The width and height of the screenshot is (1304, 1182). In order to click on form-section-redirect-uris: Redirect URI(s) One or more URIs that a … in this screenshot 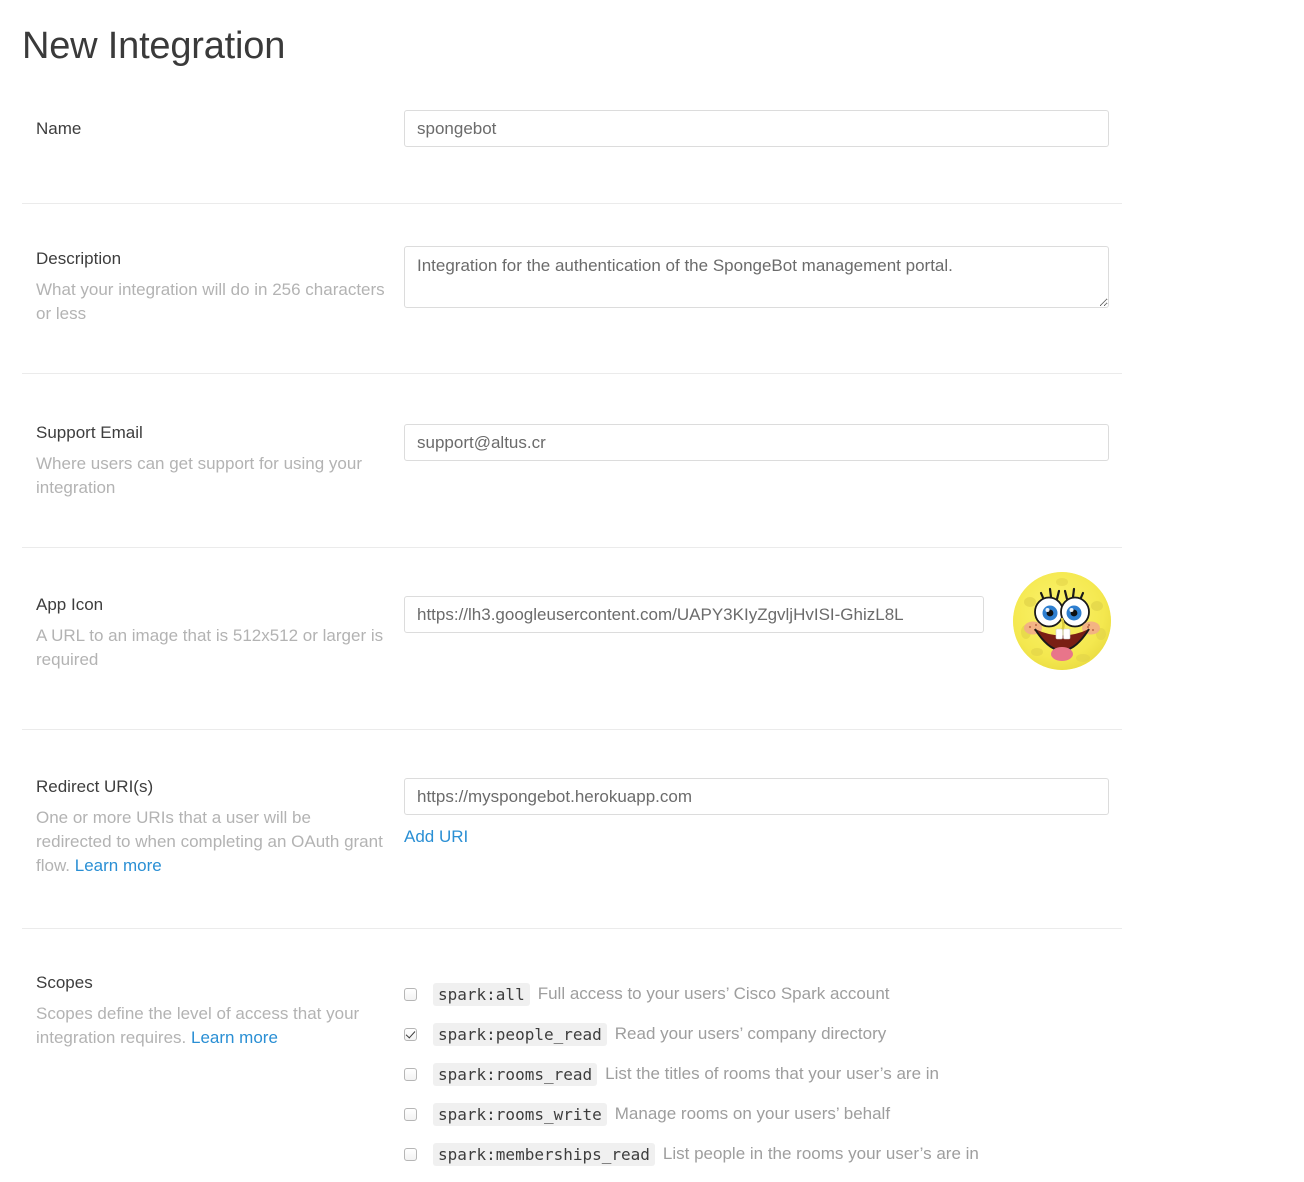, I will do `click(652, 834)`.